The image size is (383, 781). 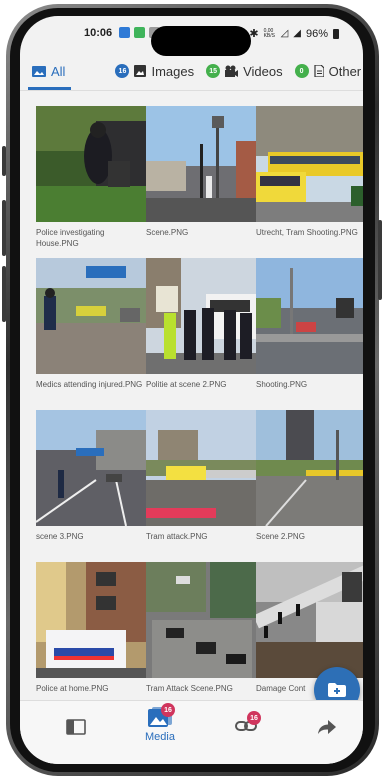 I want to click on tab-other: 0 Other, so click(x=328, y=71).